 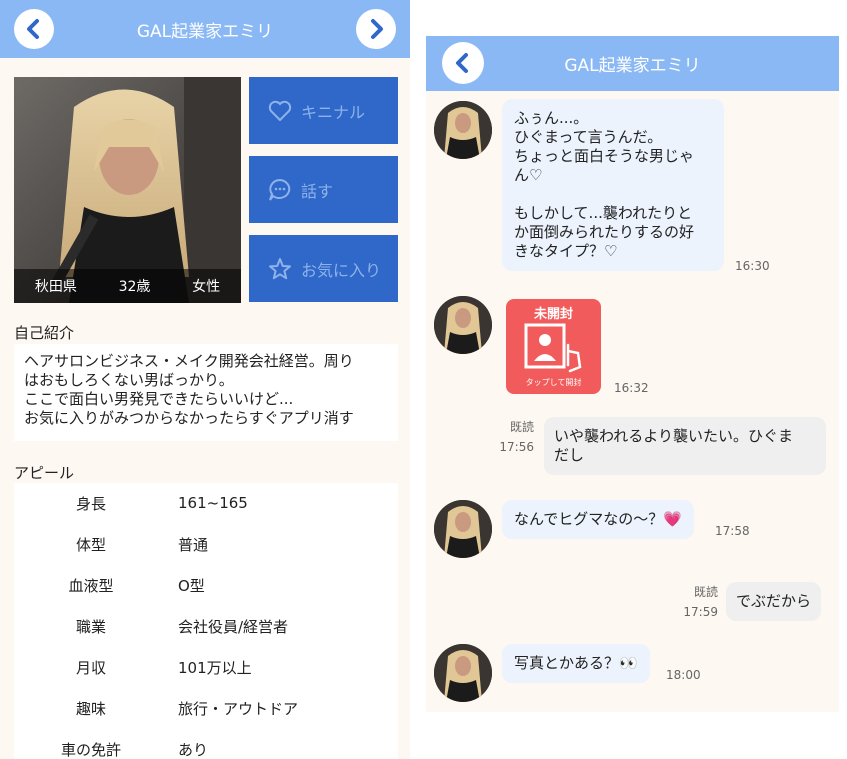 I want to click on prefecture-label: 秋田県, so click(x=55, y=287).